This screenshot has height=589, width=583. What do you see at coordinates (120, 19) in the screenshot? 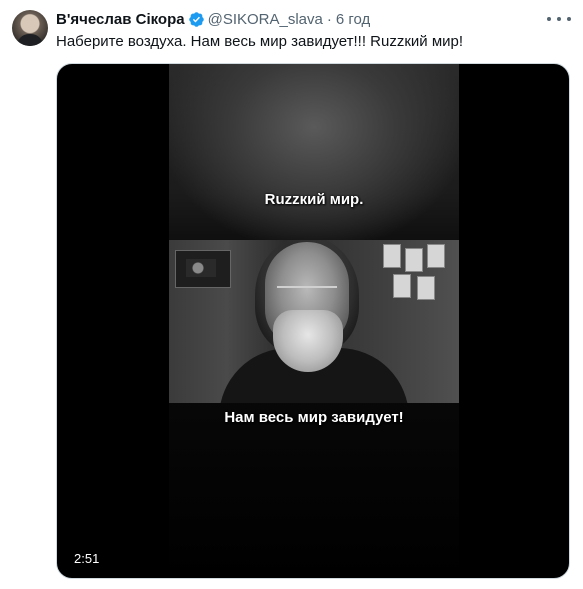
I see `author-name: В'ячеслав Сікора` at bounding box center [120, 19].